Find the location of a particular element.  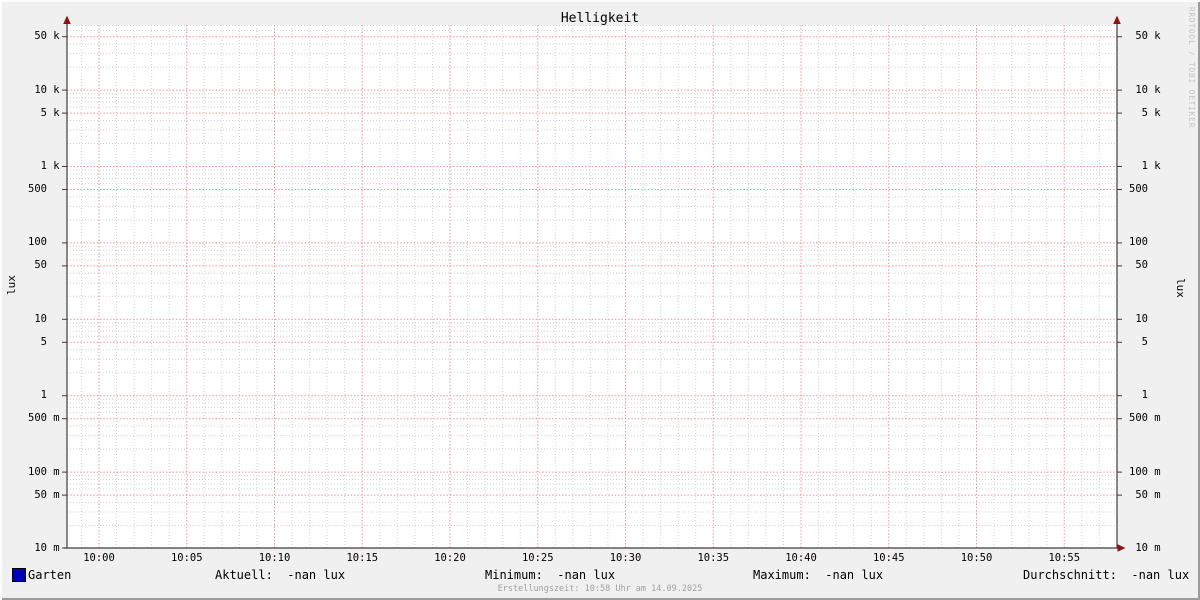

y-axis-tick-label-right: 100 m is located at coordinates (1145, 471).